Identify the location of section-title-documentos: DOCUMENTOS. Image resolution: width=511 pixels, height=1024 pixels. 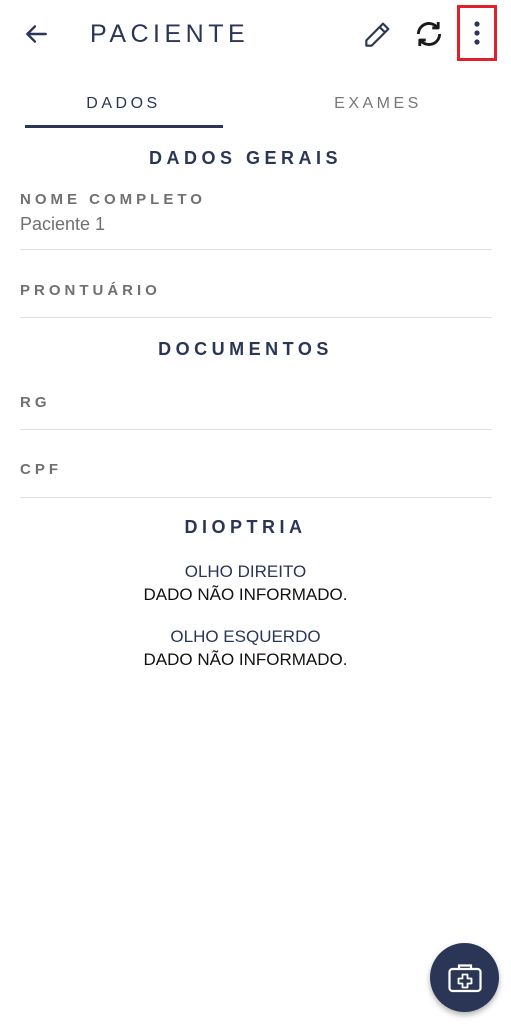
(245, 349).